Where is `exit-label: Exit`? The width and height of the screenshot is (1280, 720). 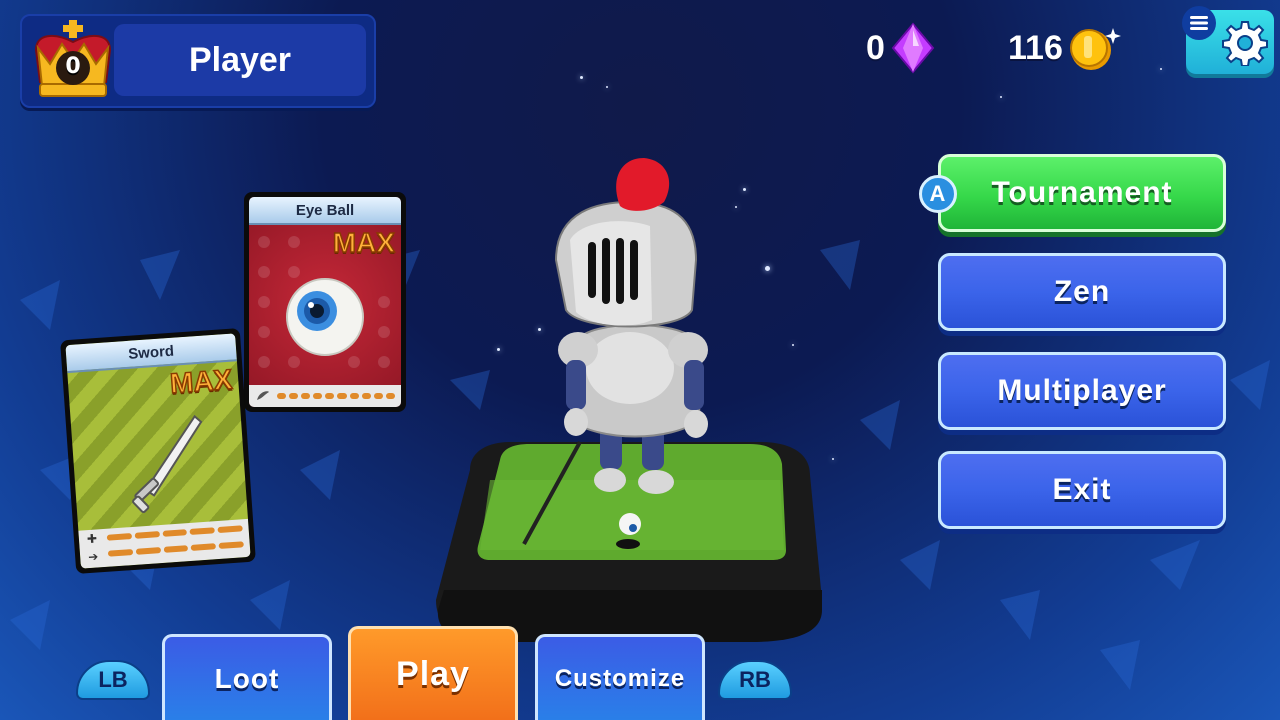 exit-label: Exit is located at coordinates (1082, 489).